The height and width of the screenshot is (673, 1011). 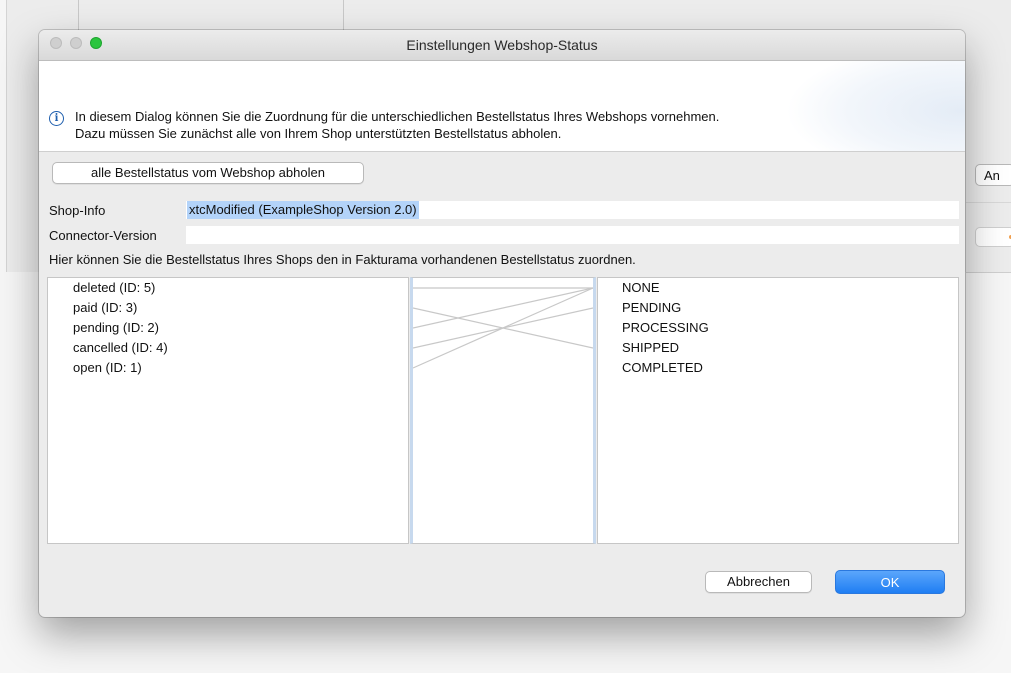 What do you see at coordinates (56, 118) in the screenshot?
I see `info-icon: i` at bounding box center [56, 118].